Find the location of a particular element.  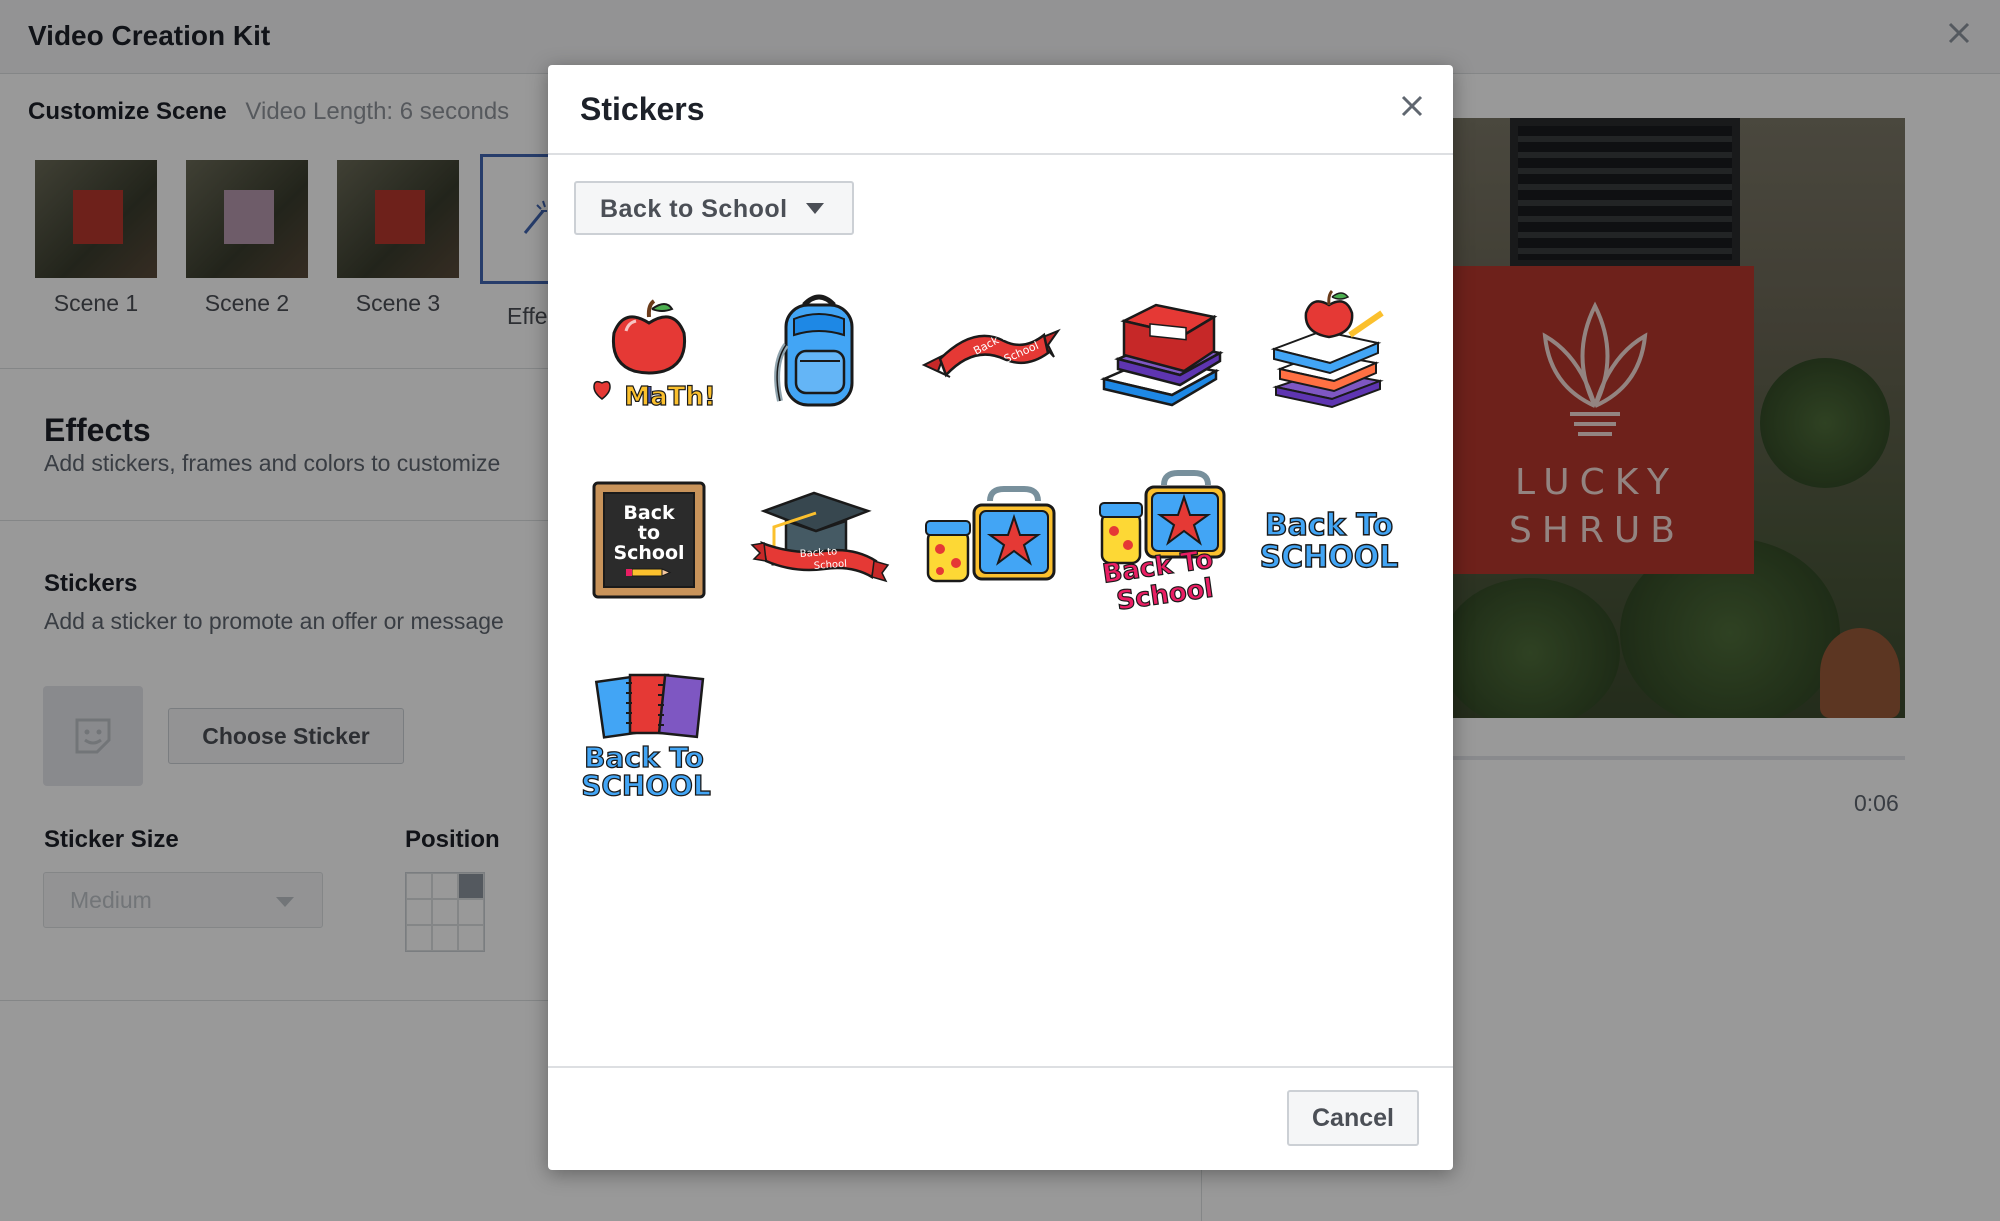

svg-text: MaTh! is located at coordinates (670, 397).